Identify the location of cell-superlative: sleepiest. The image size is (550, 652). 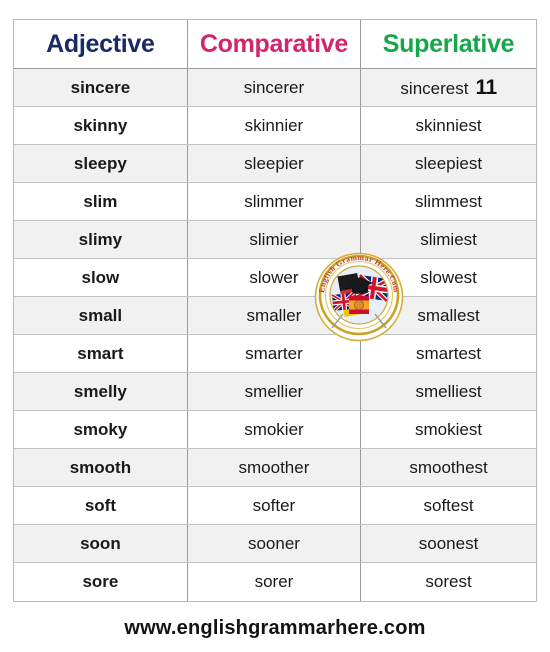
(448, 163).